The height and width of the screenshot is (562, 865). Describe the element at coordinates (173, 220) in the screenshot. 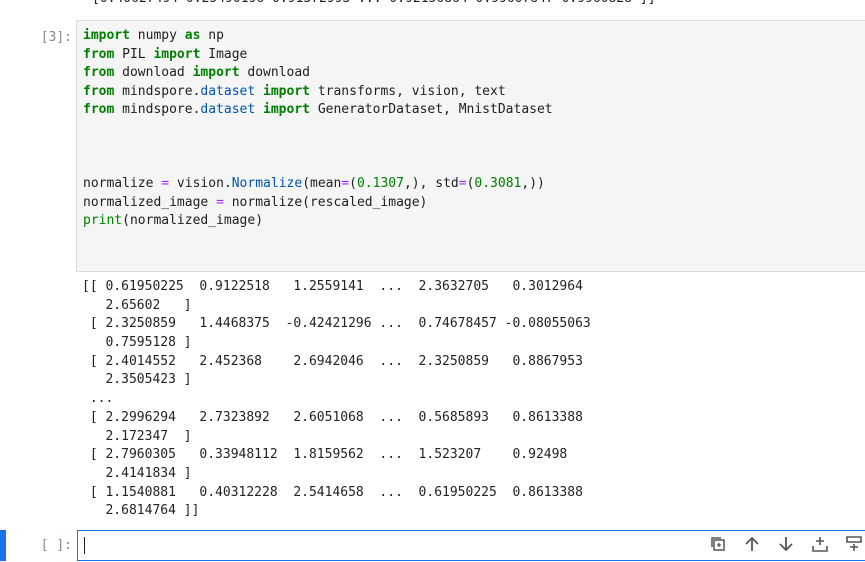

I see `code-line: print(normalized_image)` at that location.